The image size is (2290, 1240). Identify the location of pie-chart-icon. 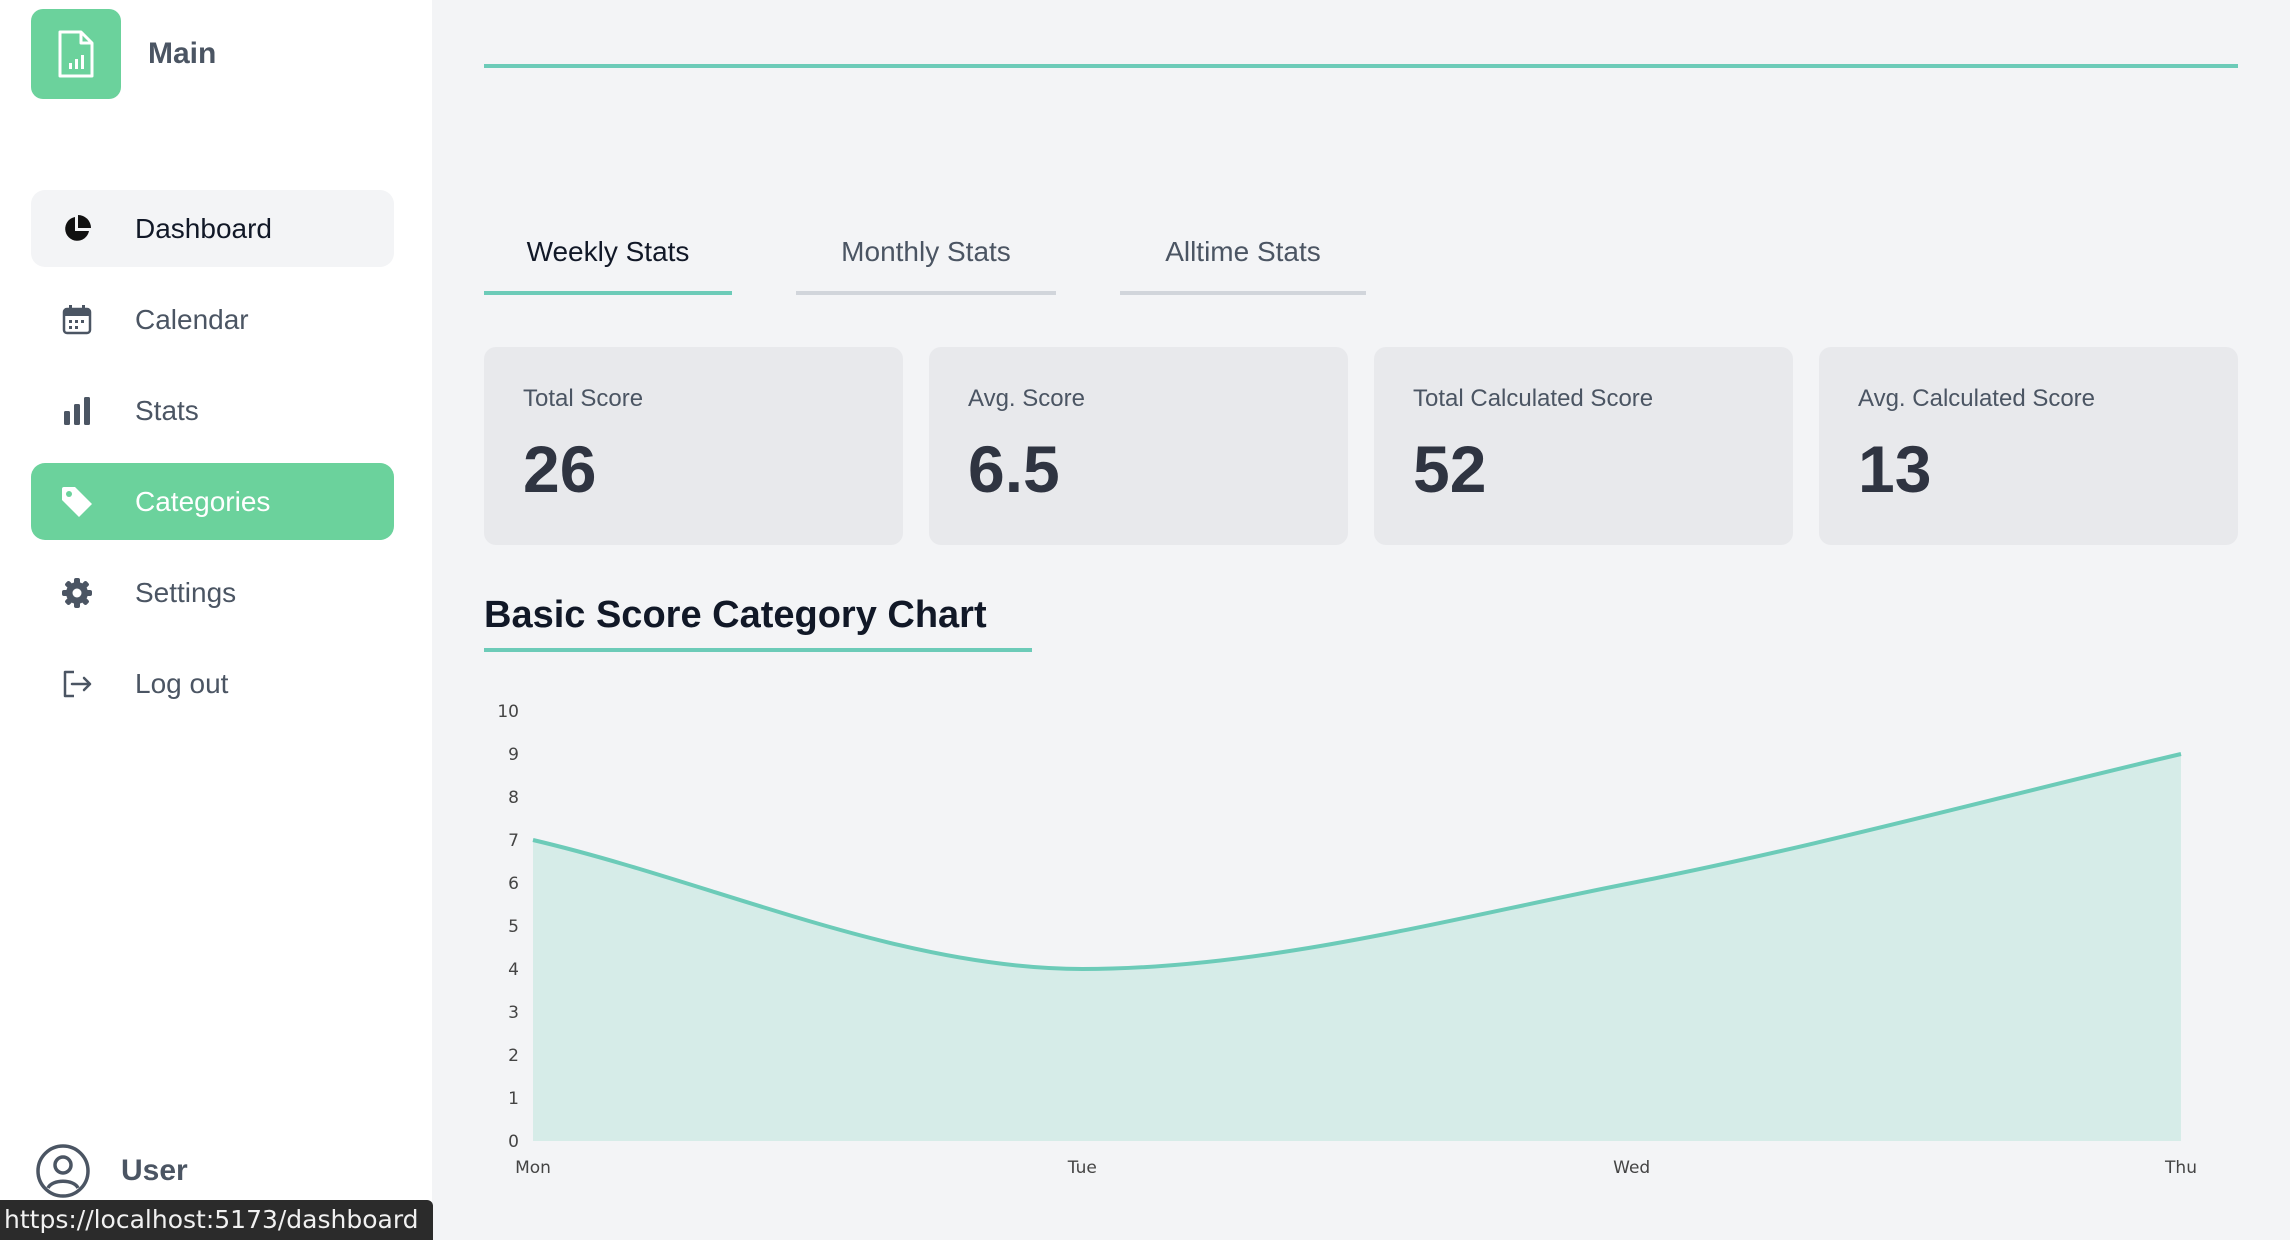
(77, 229).